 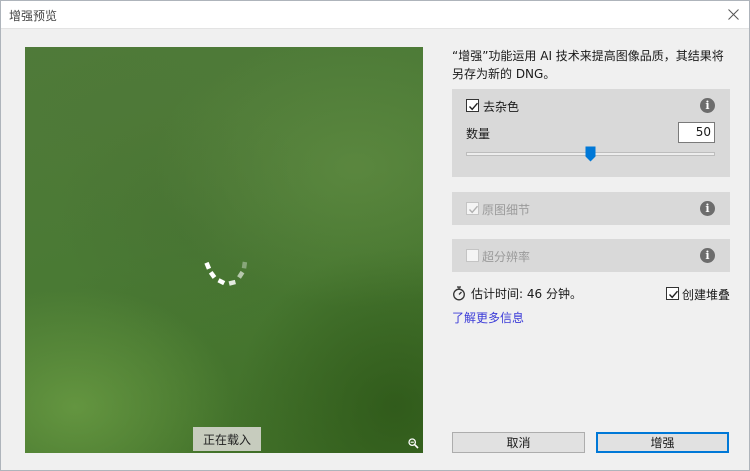 I want to click on raw-details-checkbox, so click(x=472, y=208).